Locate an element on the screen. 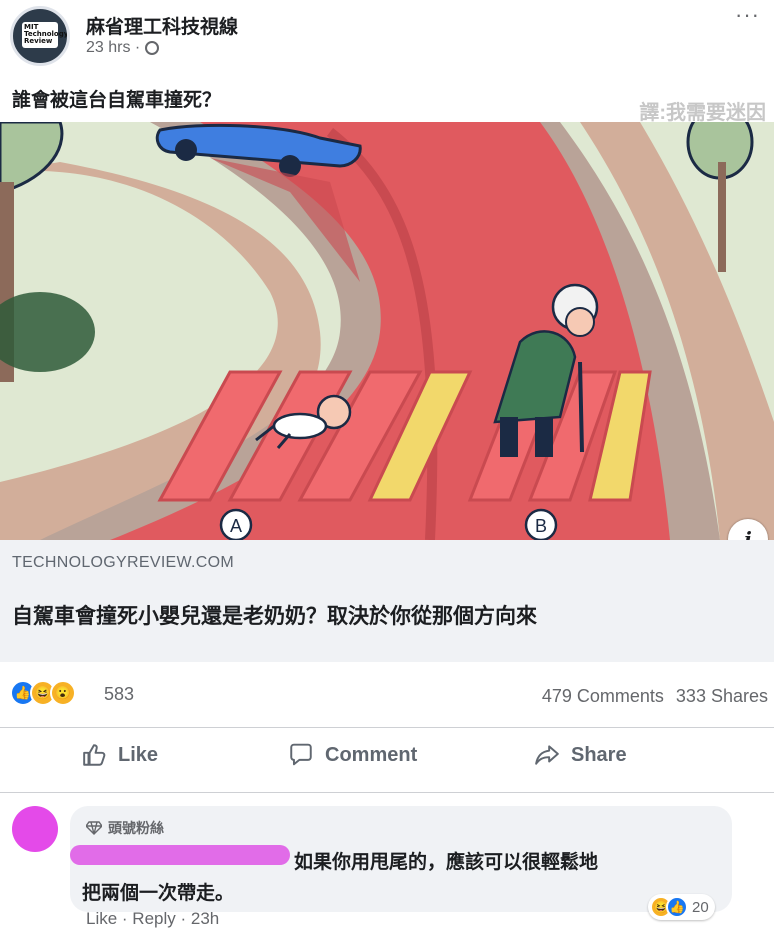  marker-b-label: B is located at coordinates (541, 526).